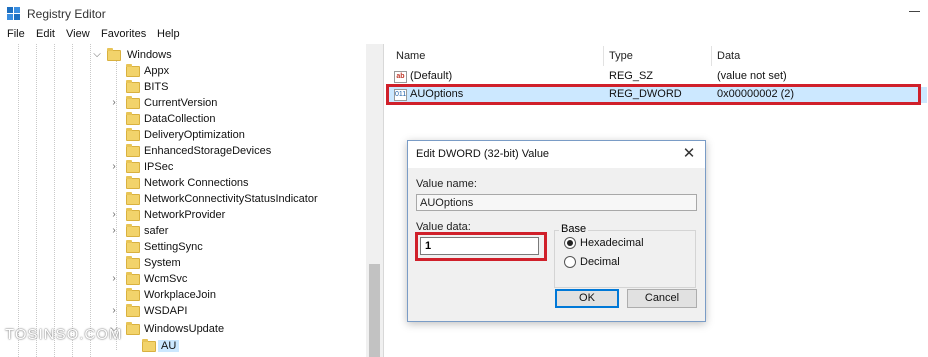 The width and height of the screenshot is (928, 357). I want to click on tree-item-label: DeliveryOptimization, so click(194, 135).